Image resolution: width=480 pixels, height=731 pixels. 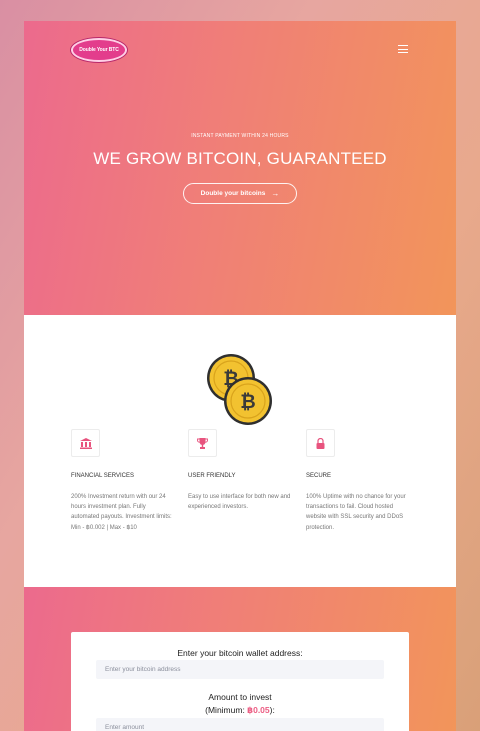 What do you see at coordinates (240, 724) in the screenshot?
I see `amount-input` at bounding box center [240, 724].